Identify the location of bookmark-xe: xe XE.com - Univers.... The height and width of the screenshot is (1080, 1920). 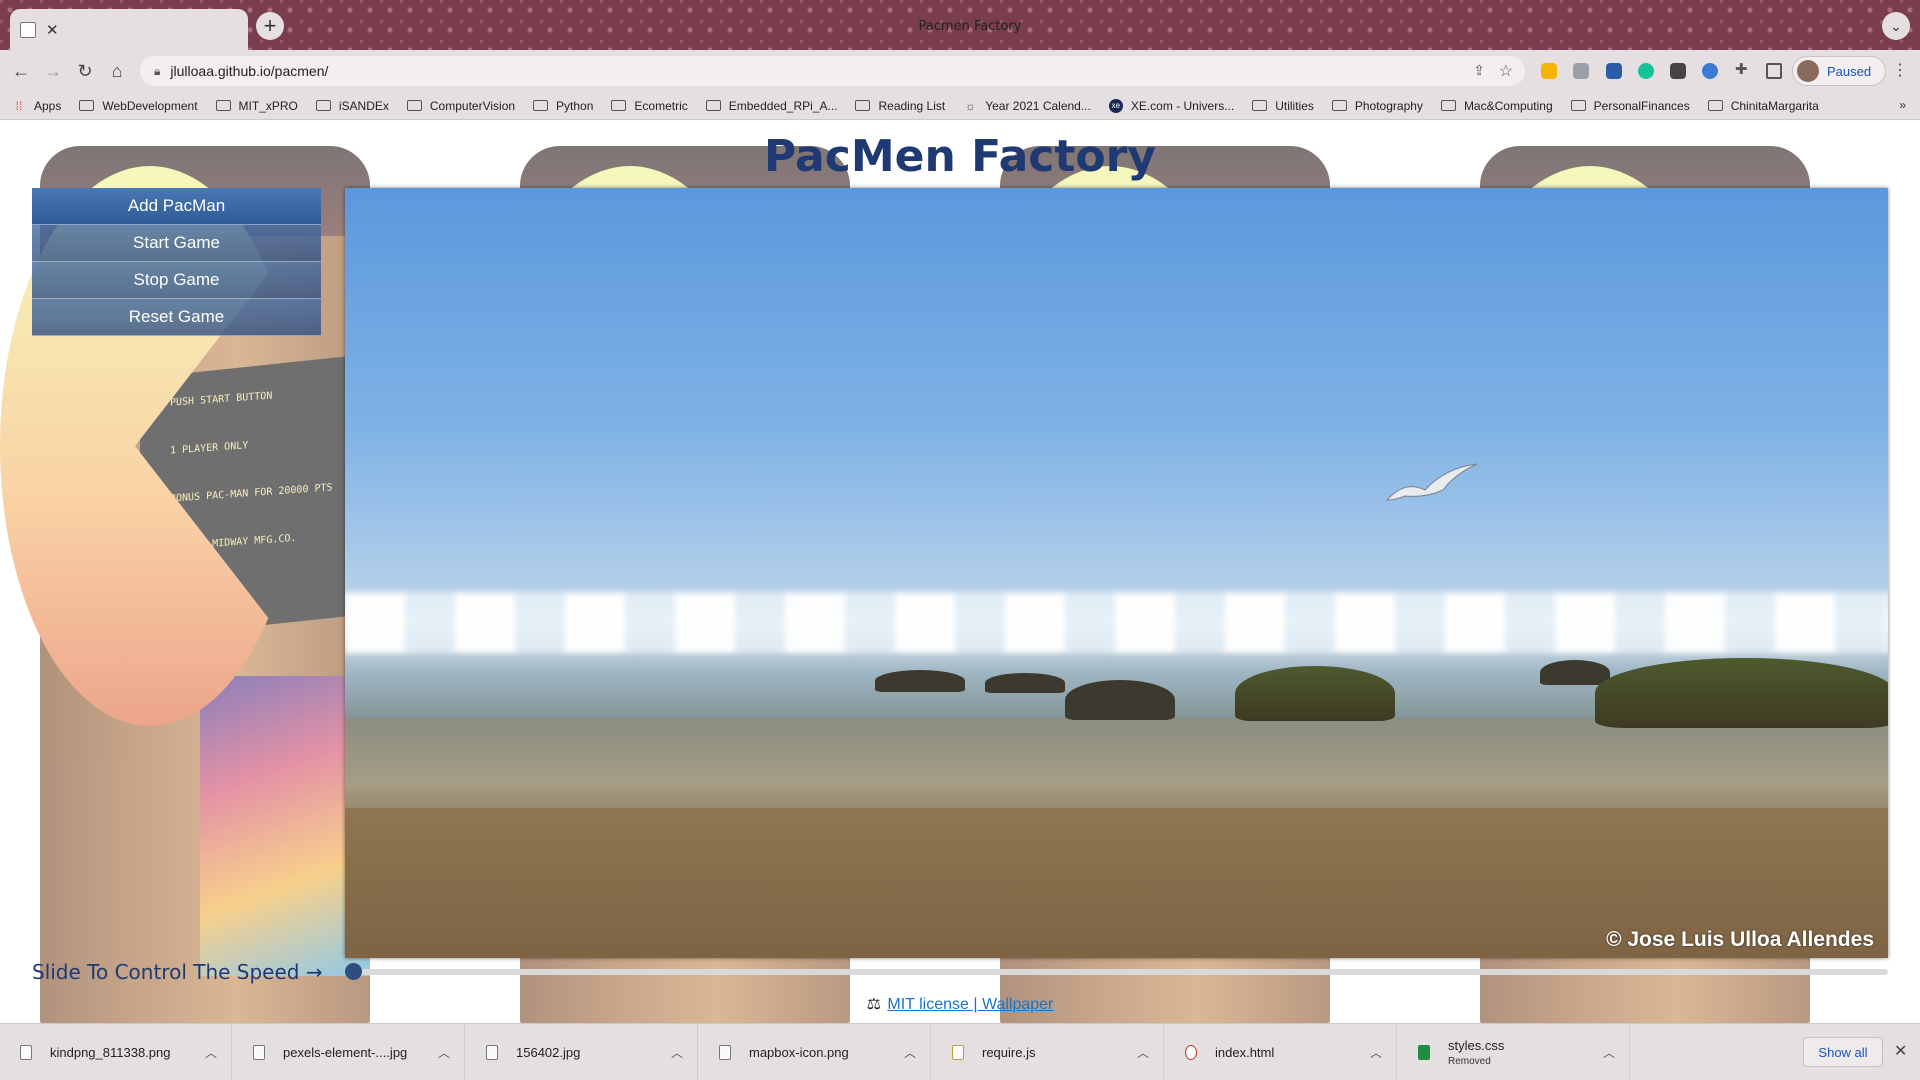
(1171, 105).